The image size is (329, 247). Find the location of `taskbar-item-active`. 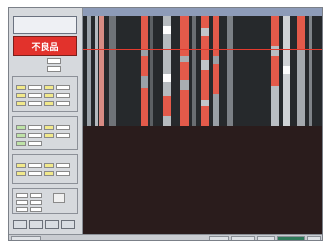

taskbar-item-active is located at coordinates (291, 238).